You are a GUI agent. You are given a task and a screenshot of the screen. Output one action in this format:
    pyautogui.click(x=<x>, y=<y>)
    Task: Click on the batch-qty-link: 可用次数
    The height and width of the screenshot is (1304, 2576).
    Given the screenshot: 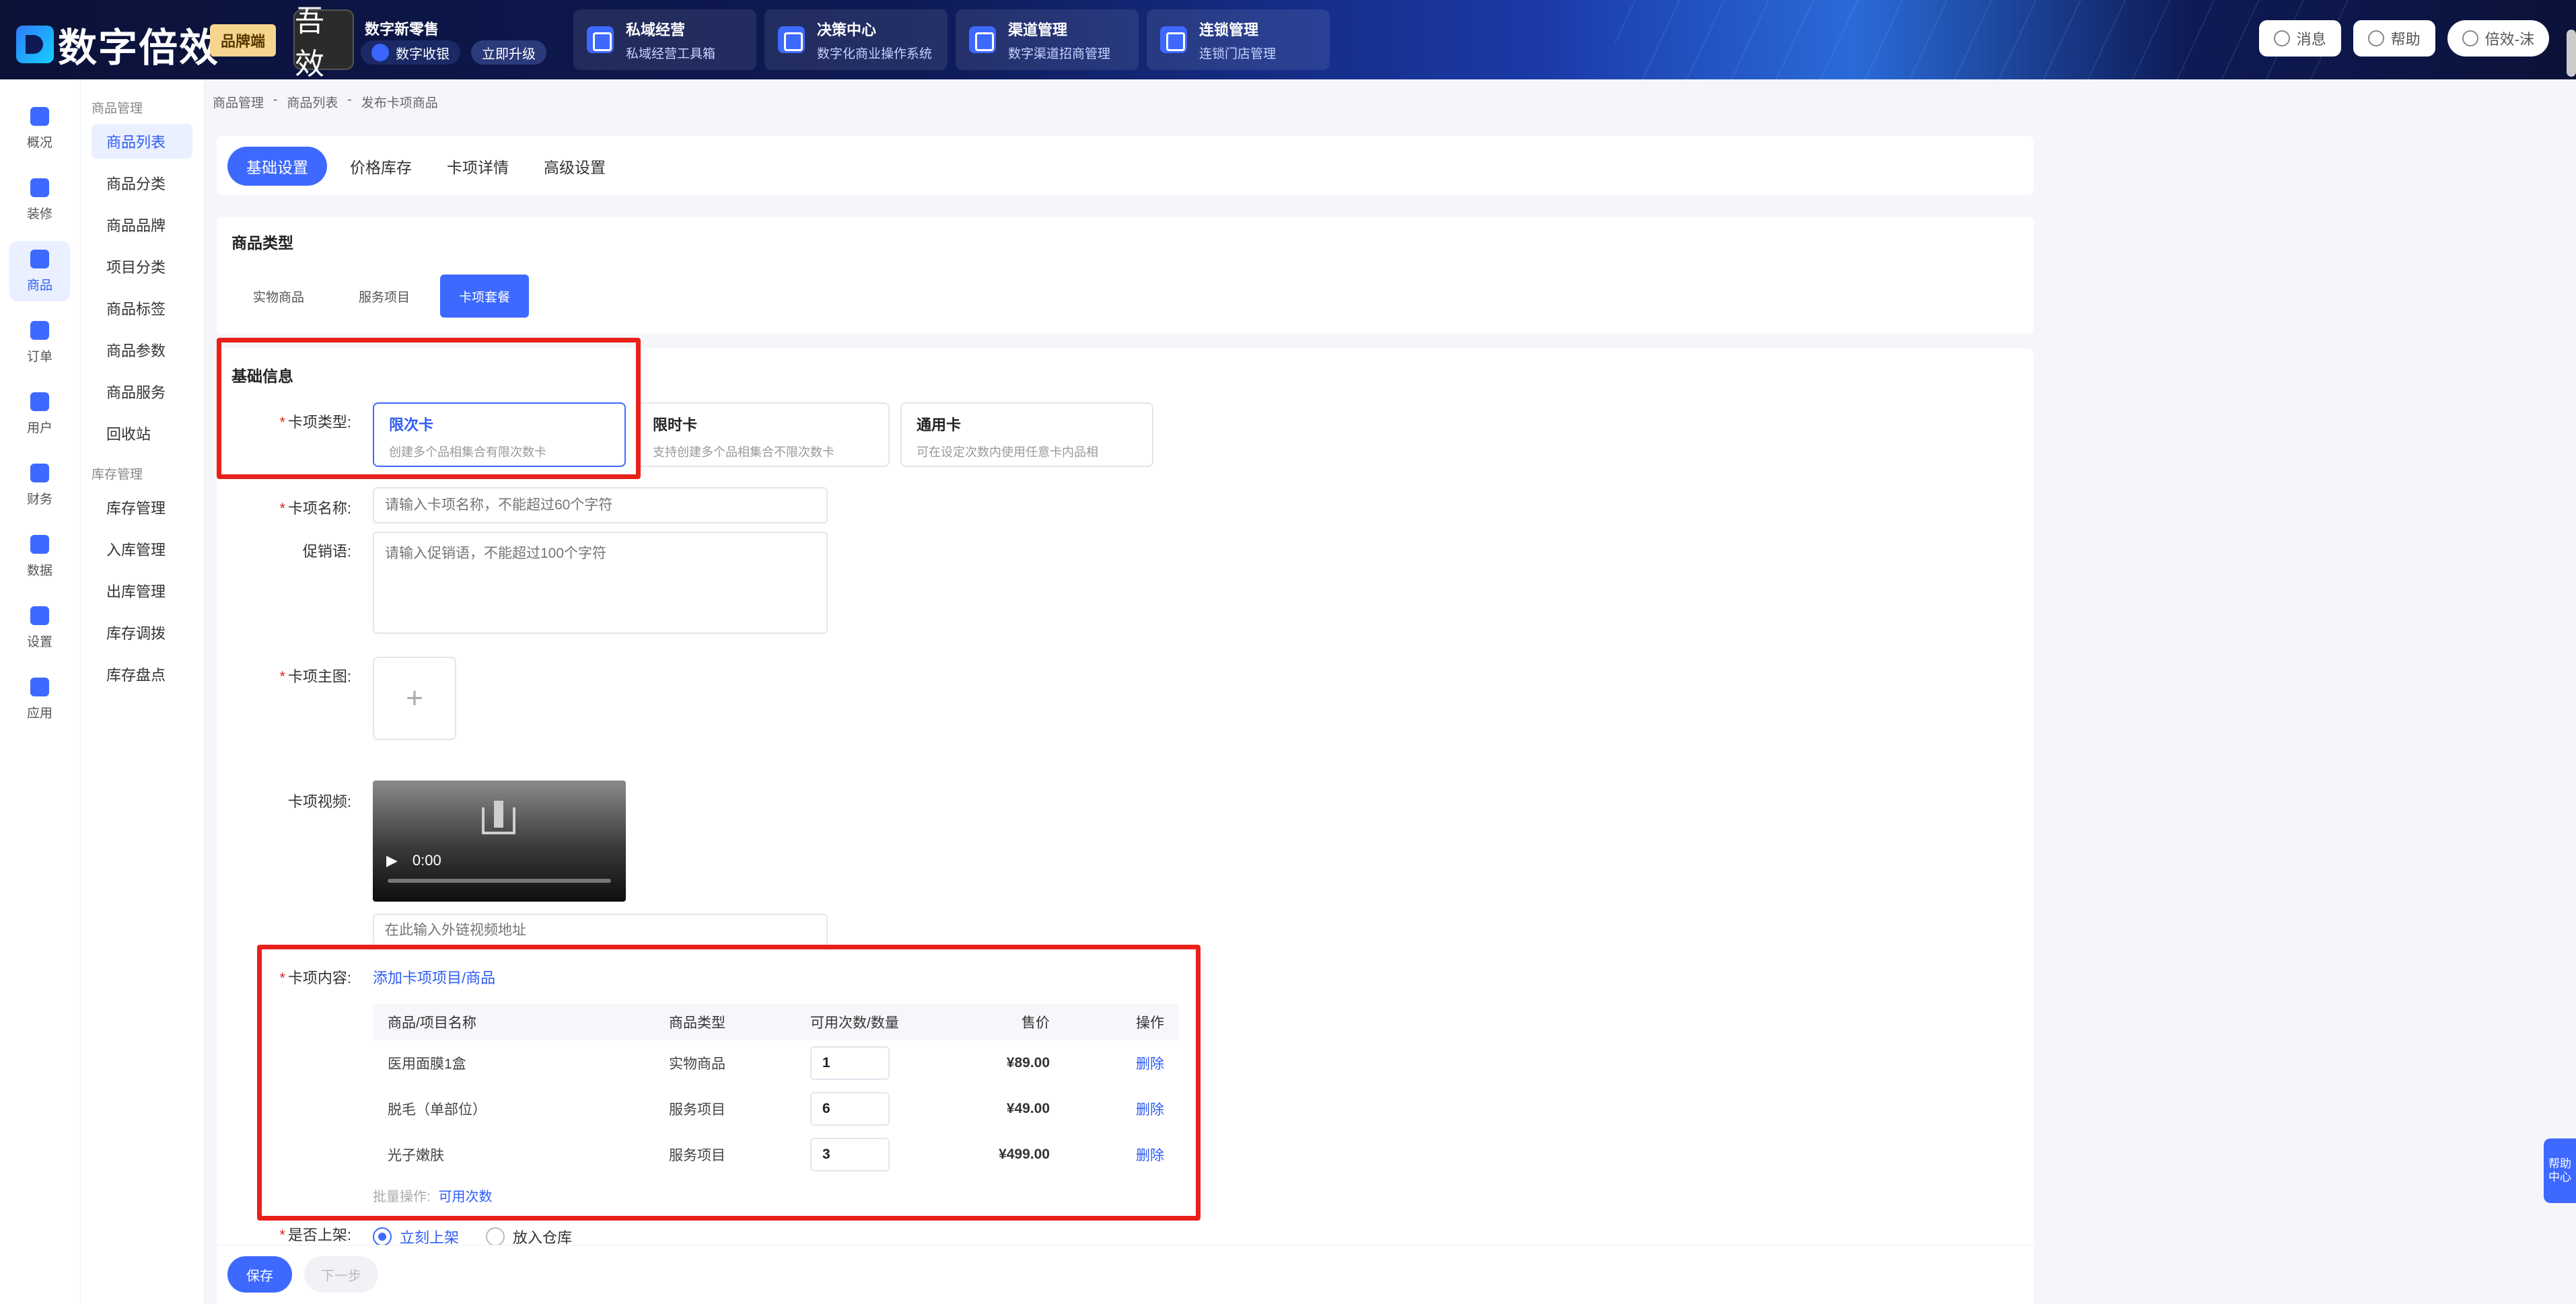 What is the action you would take?
    pyautogui.click(x=466, y=1195)
    